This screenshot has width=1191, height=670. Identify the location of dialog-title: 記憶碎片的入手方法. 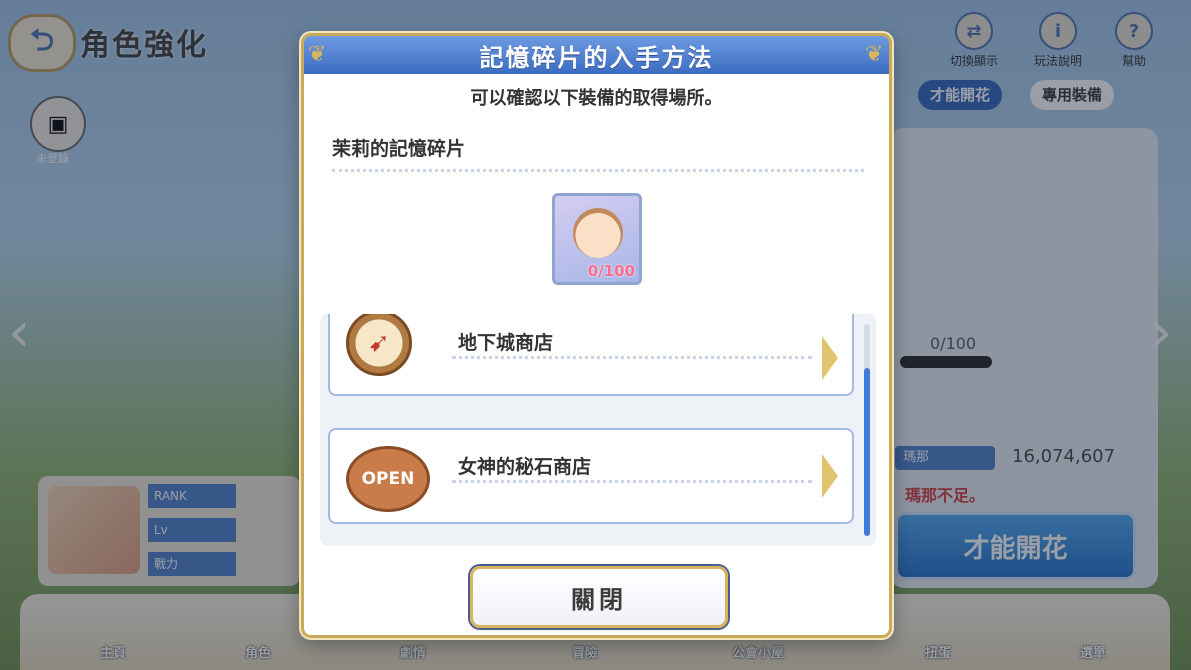
(596, 55).